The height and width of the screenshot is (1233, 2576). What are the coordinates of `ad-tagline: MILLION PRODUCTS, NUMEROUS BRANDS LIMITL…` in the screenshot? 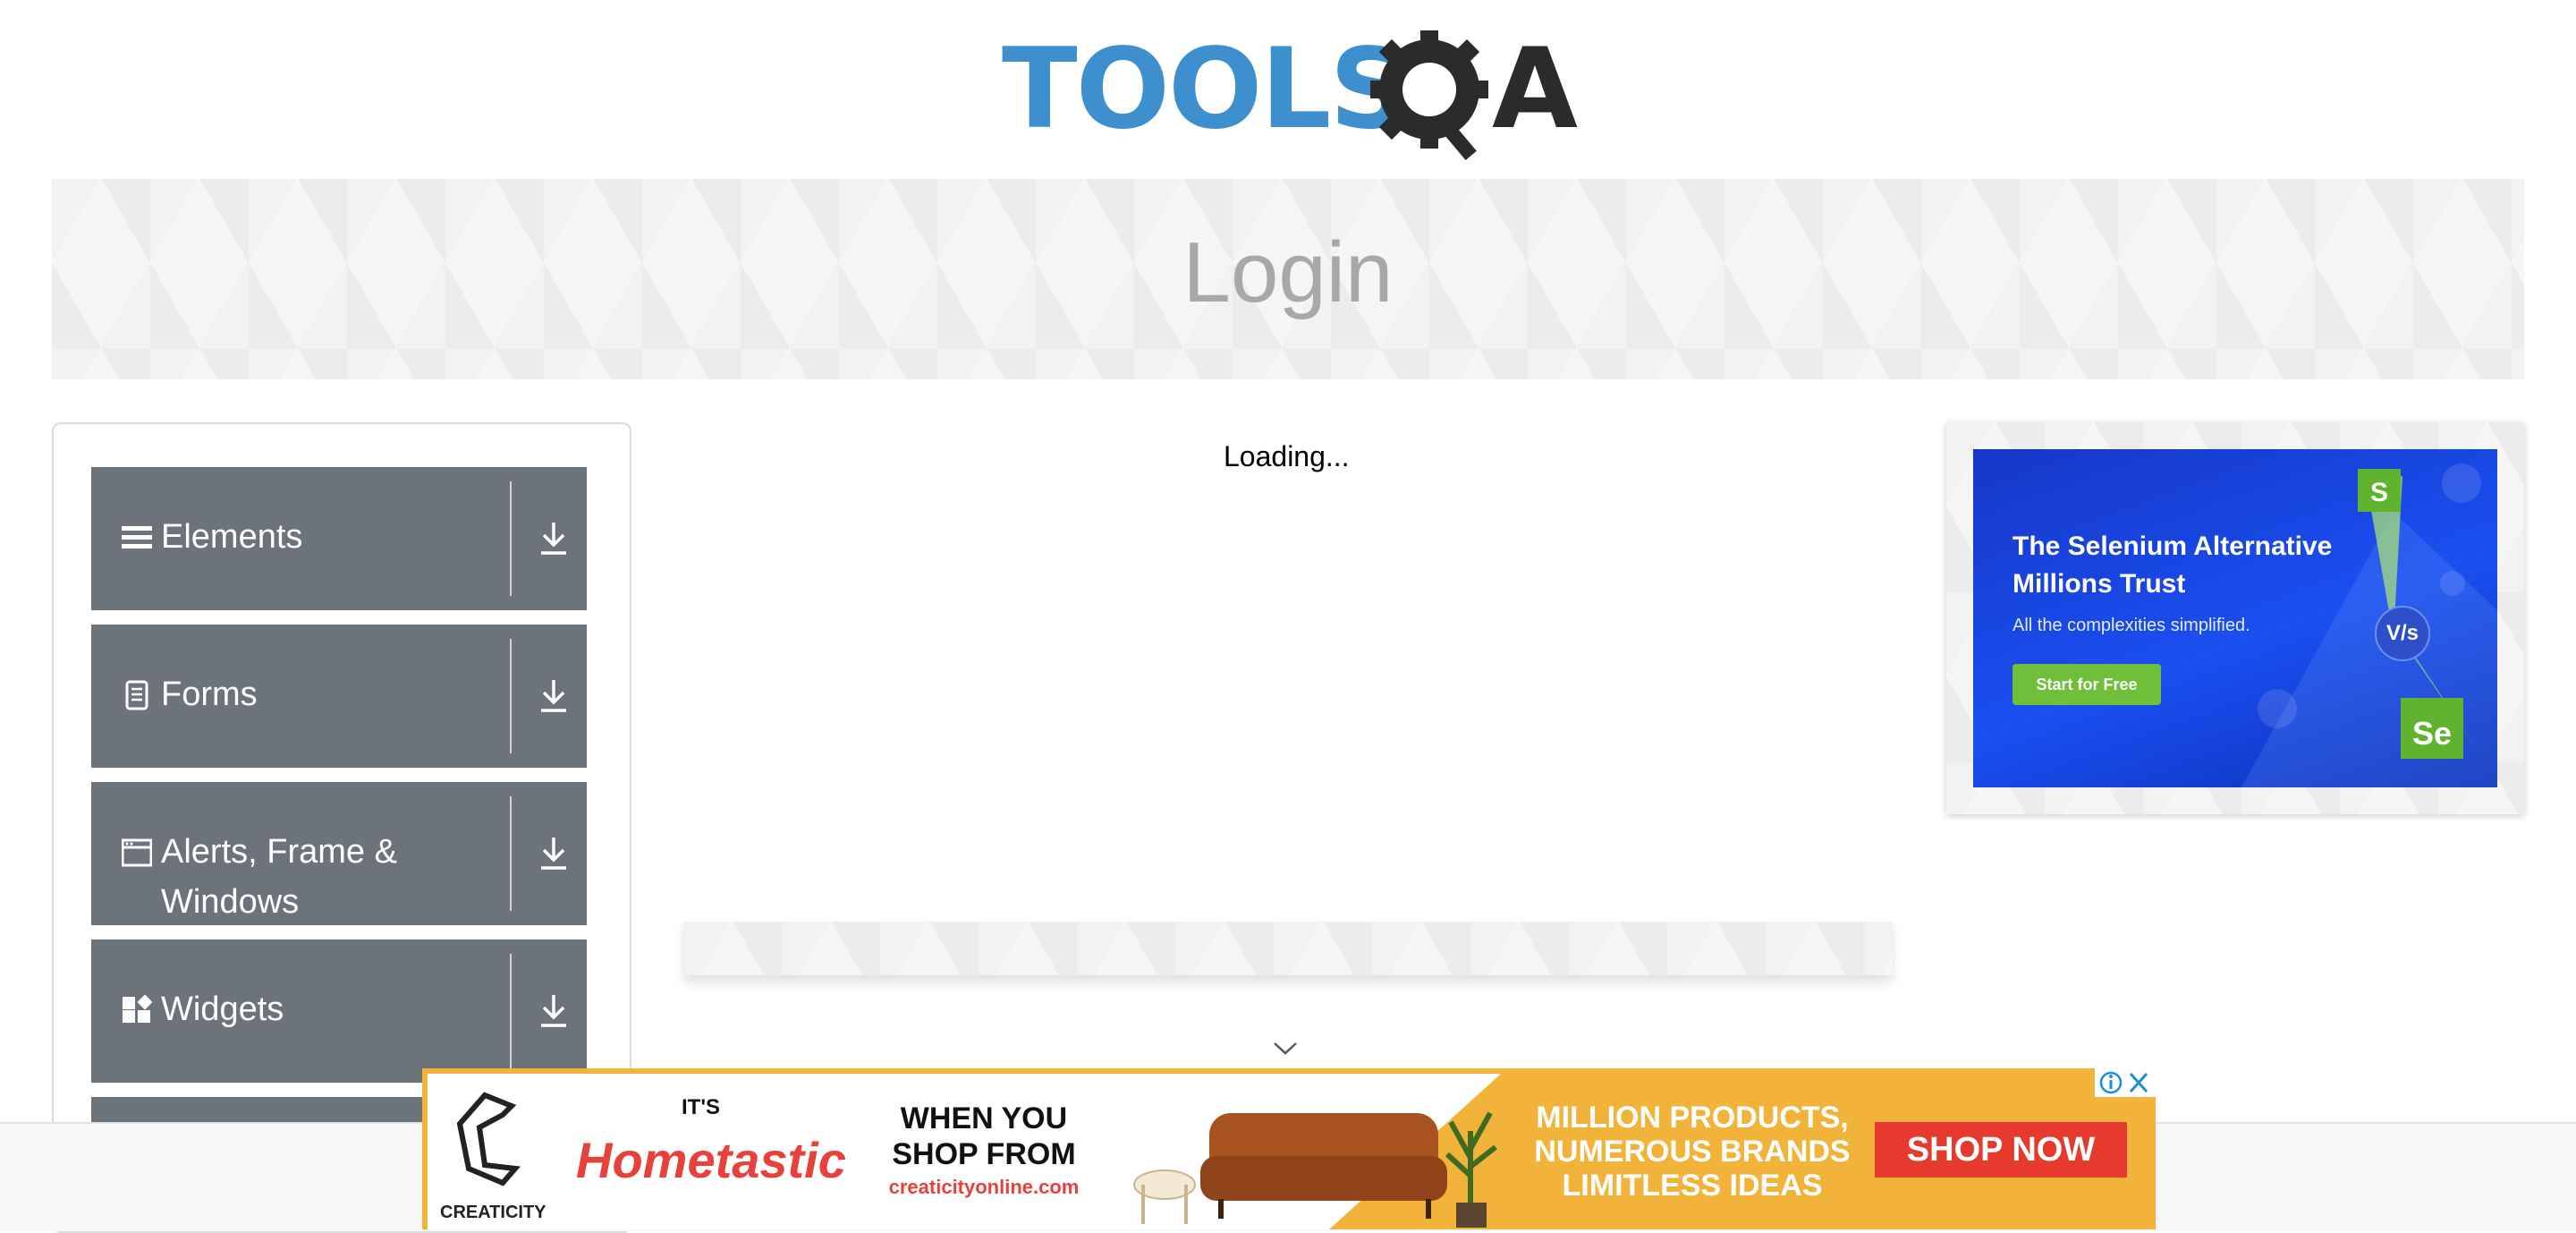 It's located at (1692, 1152).